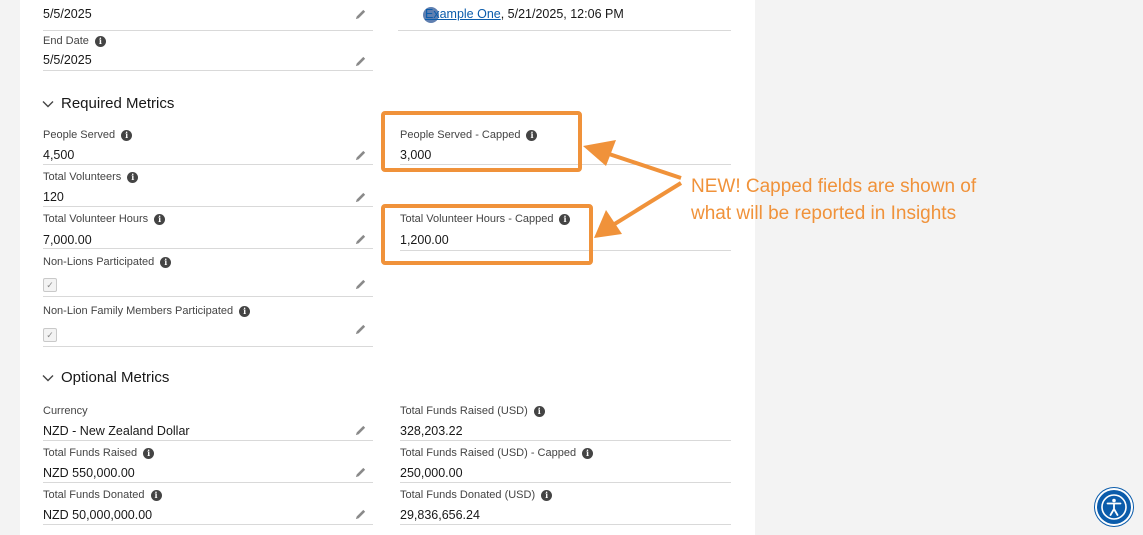 The image size is (1143, 535). Describe the element at coordinates (643, 165) in the screenshot. I see `arrow-line-top` at that location.